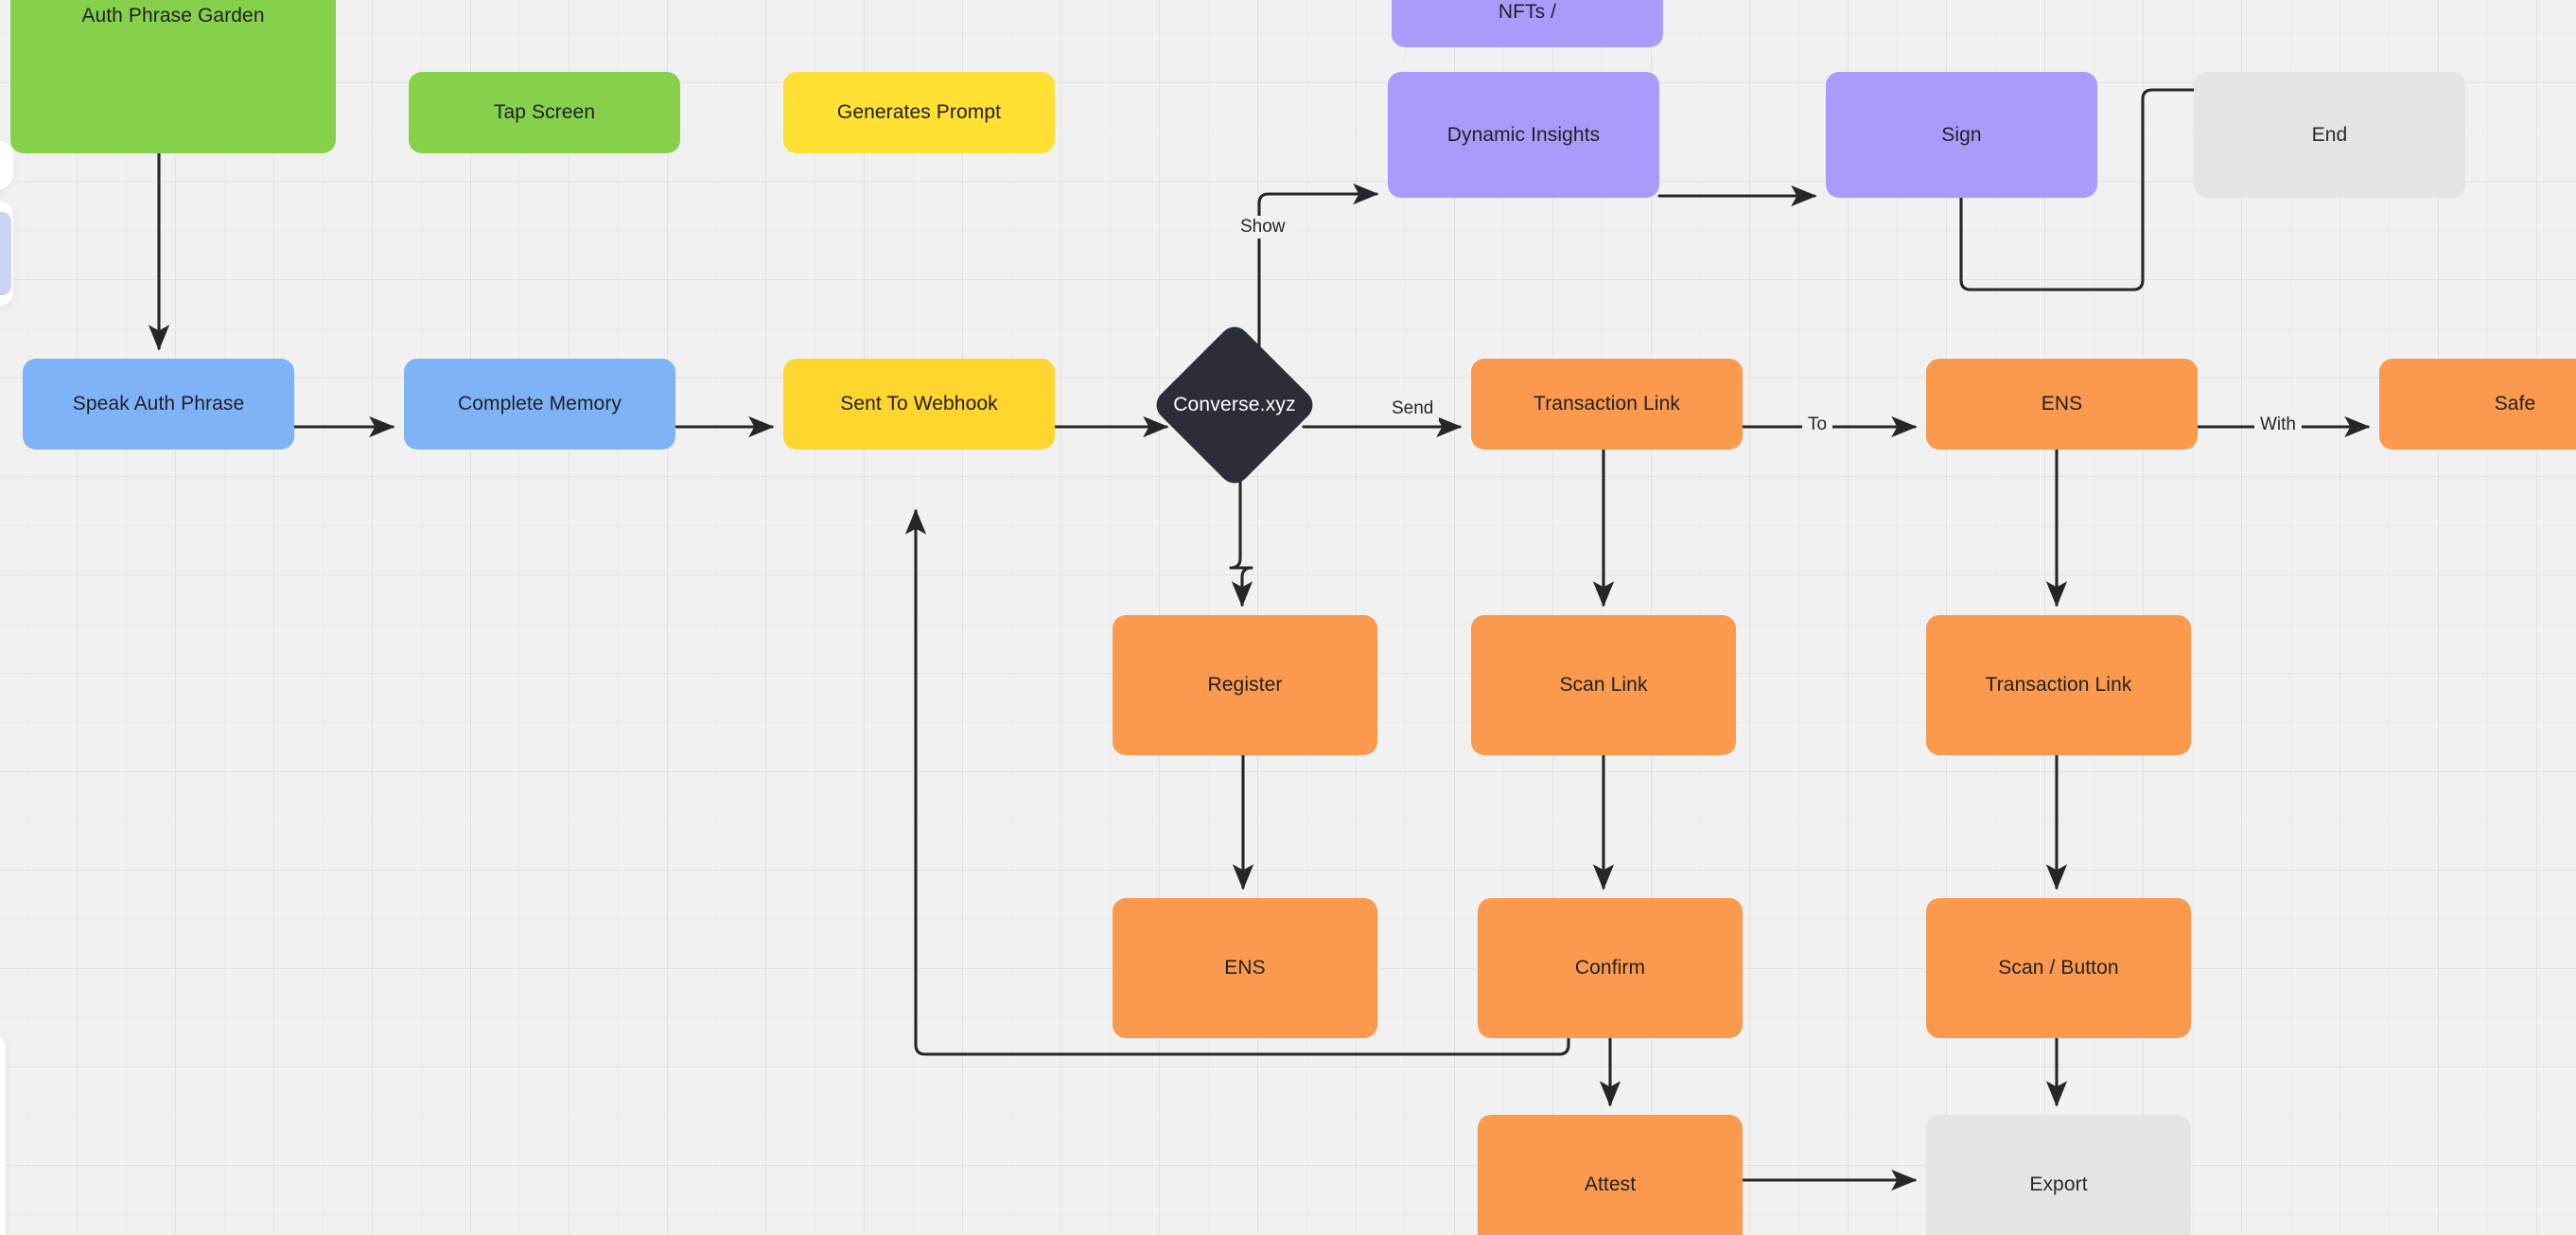 The height and width of the screenshot is (1235, 2576). I want to click on node-ens-1: ENS, so click(2062, 405).